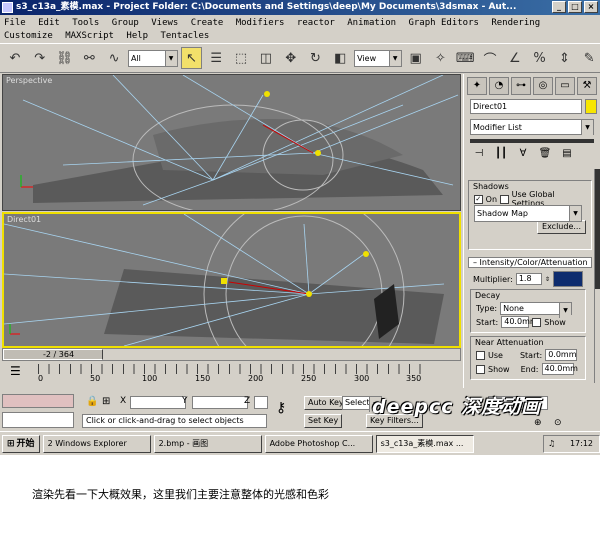 The image size is (600, 536). What do you see at coordinates (316, 58) in the screenshot?
I see `select-rotate-icon: ↻` at bounding box center [316, 58].